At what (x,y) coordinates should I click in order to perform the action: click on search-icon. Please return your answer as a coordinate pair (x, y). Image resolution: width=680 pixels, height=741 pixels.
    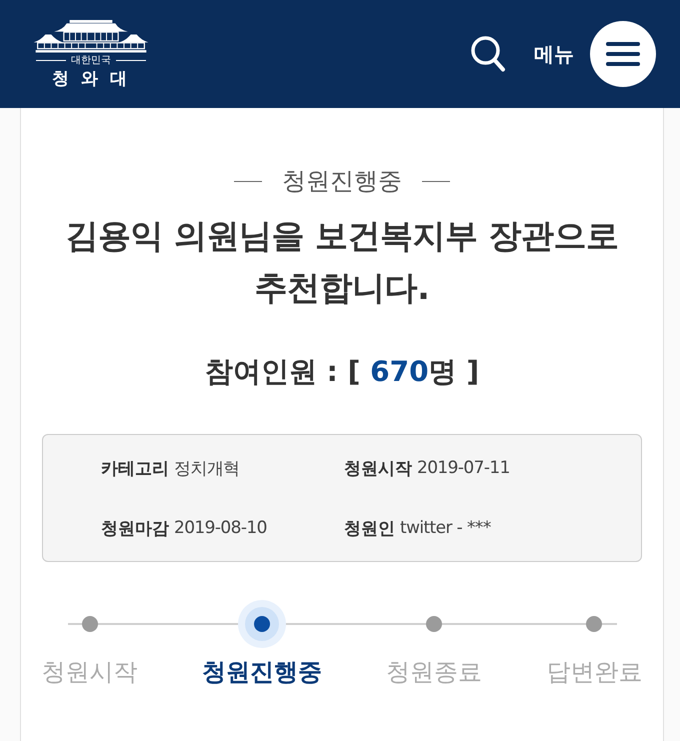
    Looking at the image, I should click on (488, 54).